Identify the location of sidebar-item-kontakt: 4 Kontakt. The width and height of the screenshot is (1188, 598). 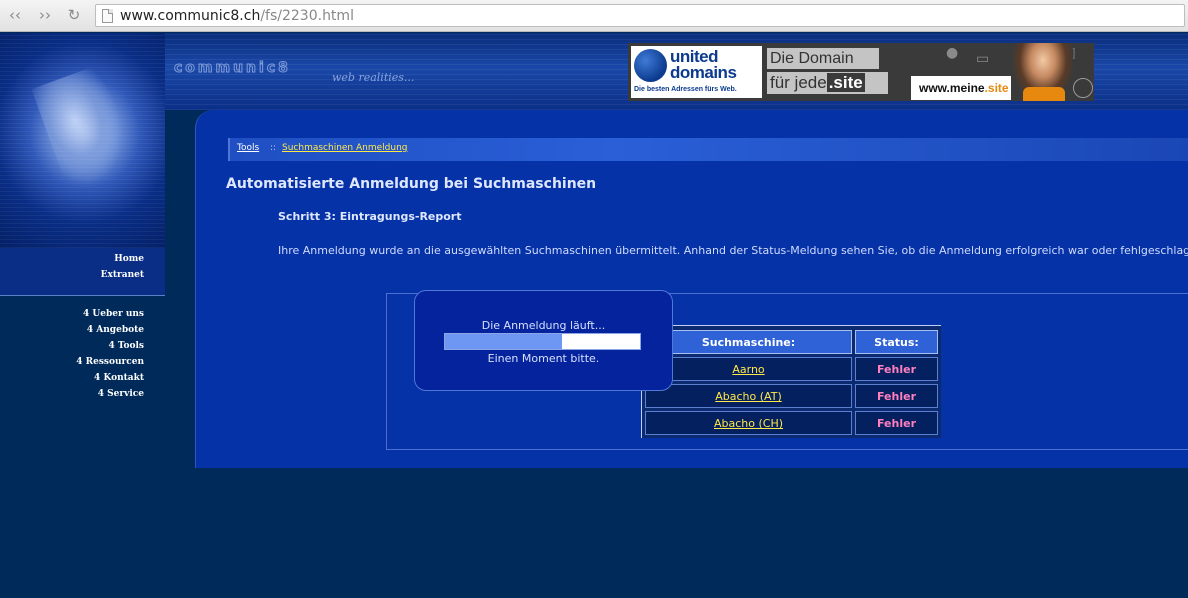
(119, 378).